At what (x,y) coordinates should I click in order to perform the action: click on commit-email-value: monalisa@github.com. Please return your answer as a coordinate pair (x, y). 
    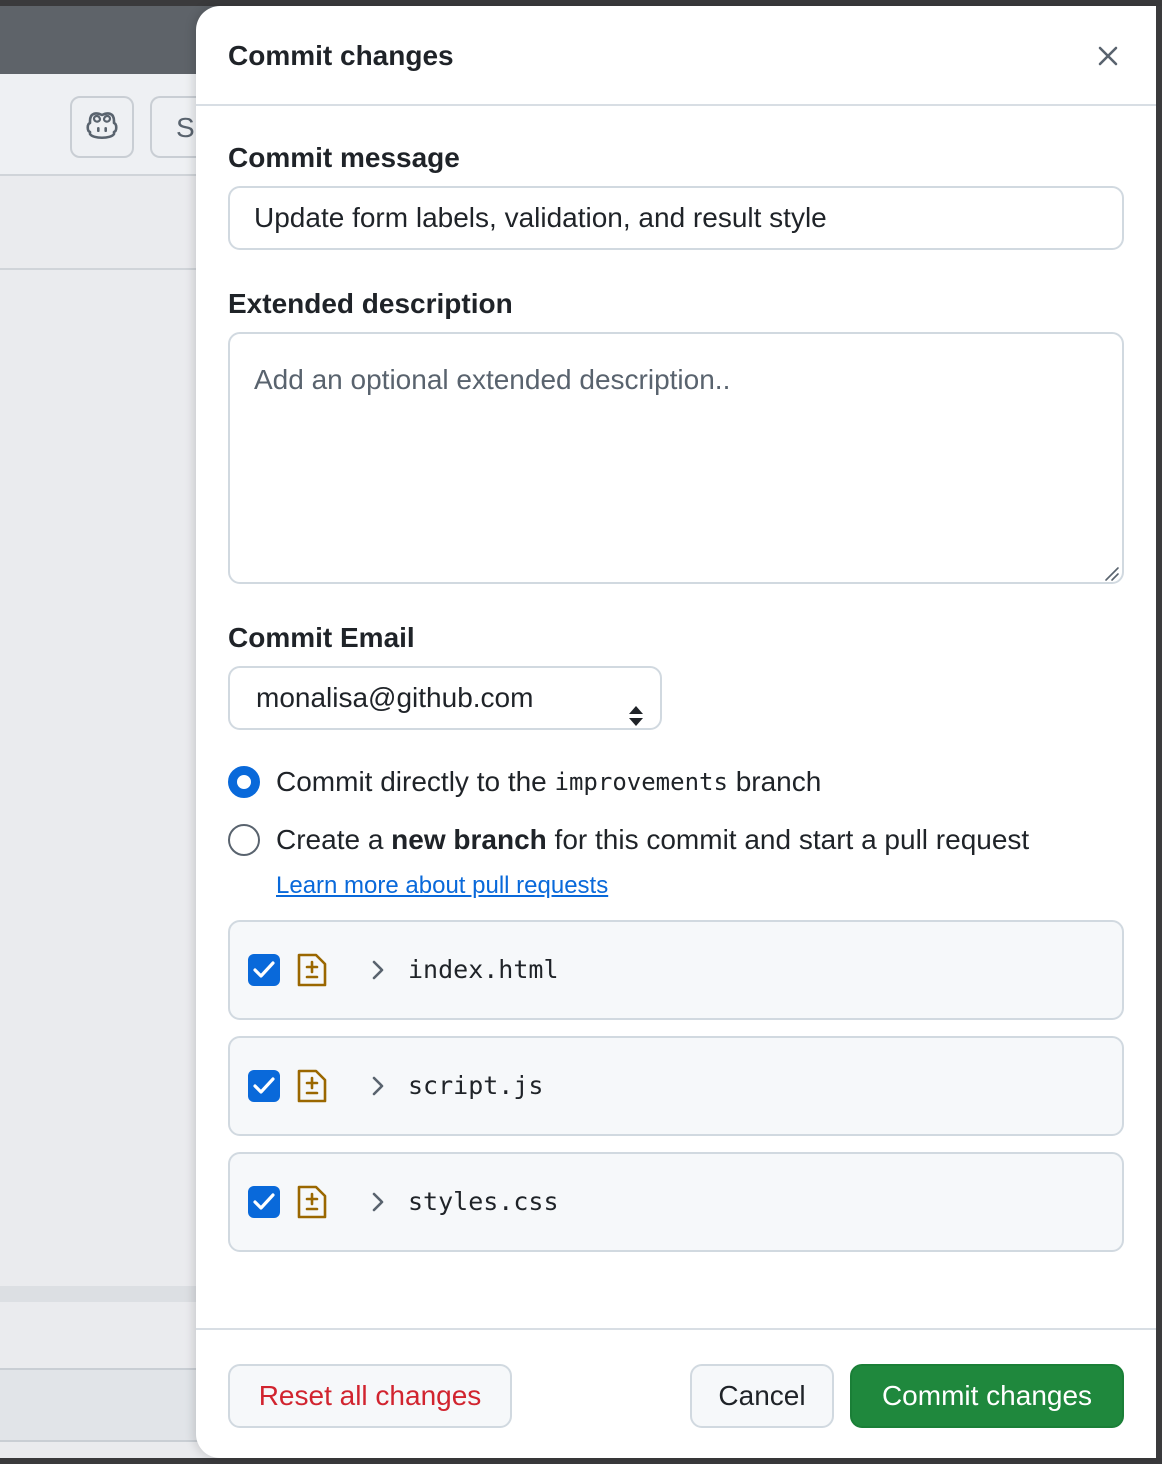
    Looking at the image, I should click on (395, 697).